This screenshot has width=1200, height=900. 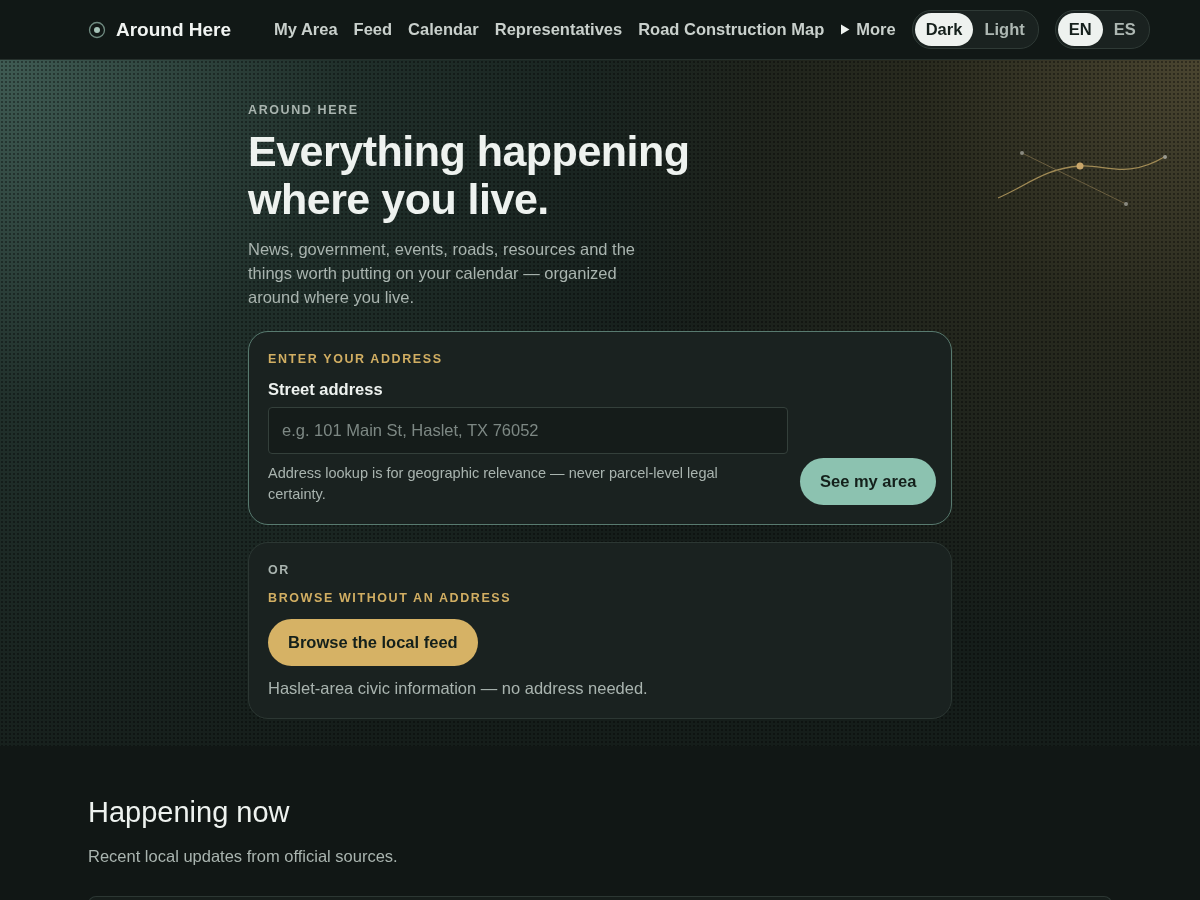 What do you see at coordinates (528, 430) in the screenshot?
I see `address-field: e.g. 101 Main St, Haslet, TX 76052` at bounding box center [528, 430].